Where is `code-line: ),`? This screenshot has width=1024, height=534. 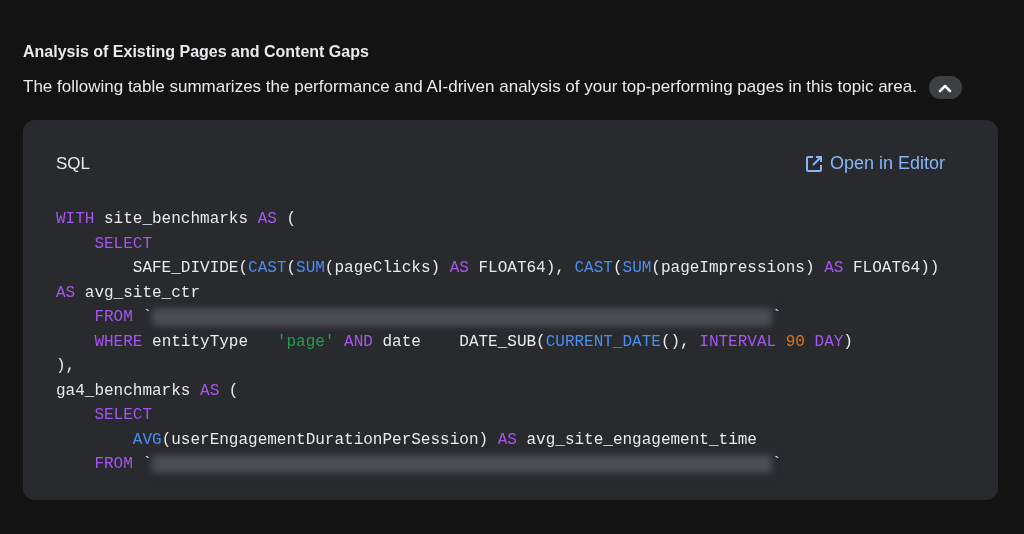
code-line: ), is located at coordinates (66, 366).